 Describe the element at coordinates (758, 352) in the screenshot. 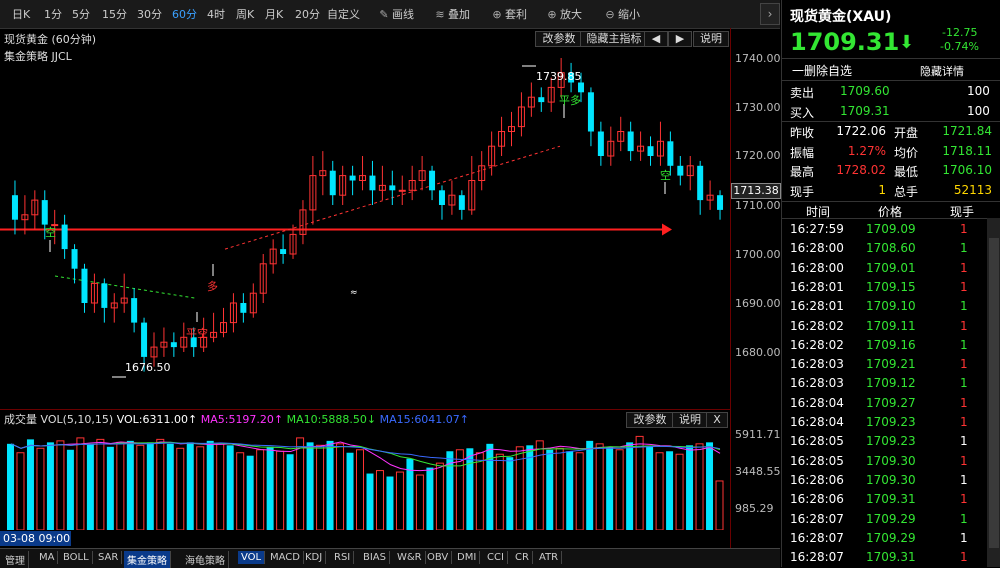

I see `y-tick: 1680.00` at that location.